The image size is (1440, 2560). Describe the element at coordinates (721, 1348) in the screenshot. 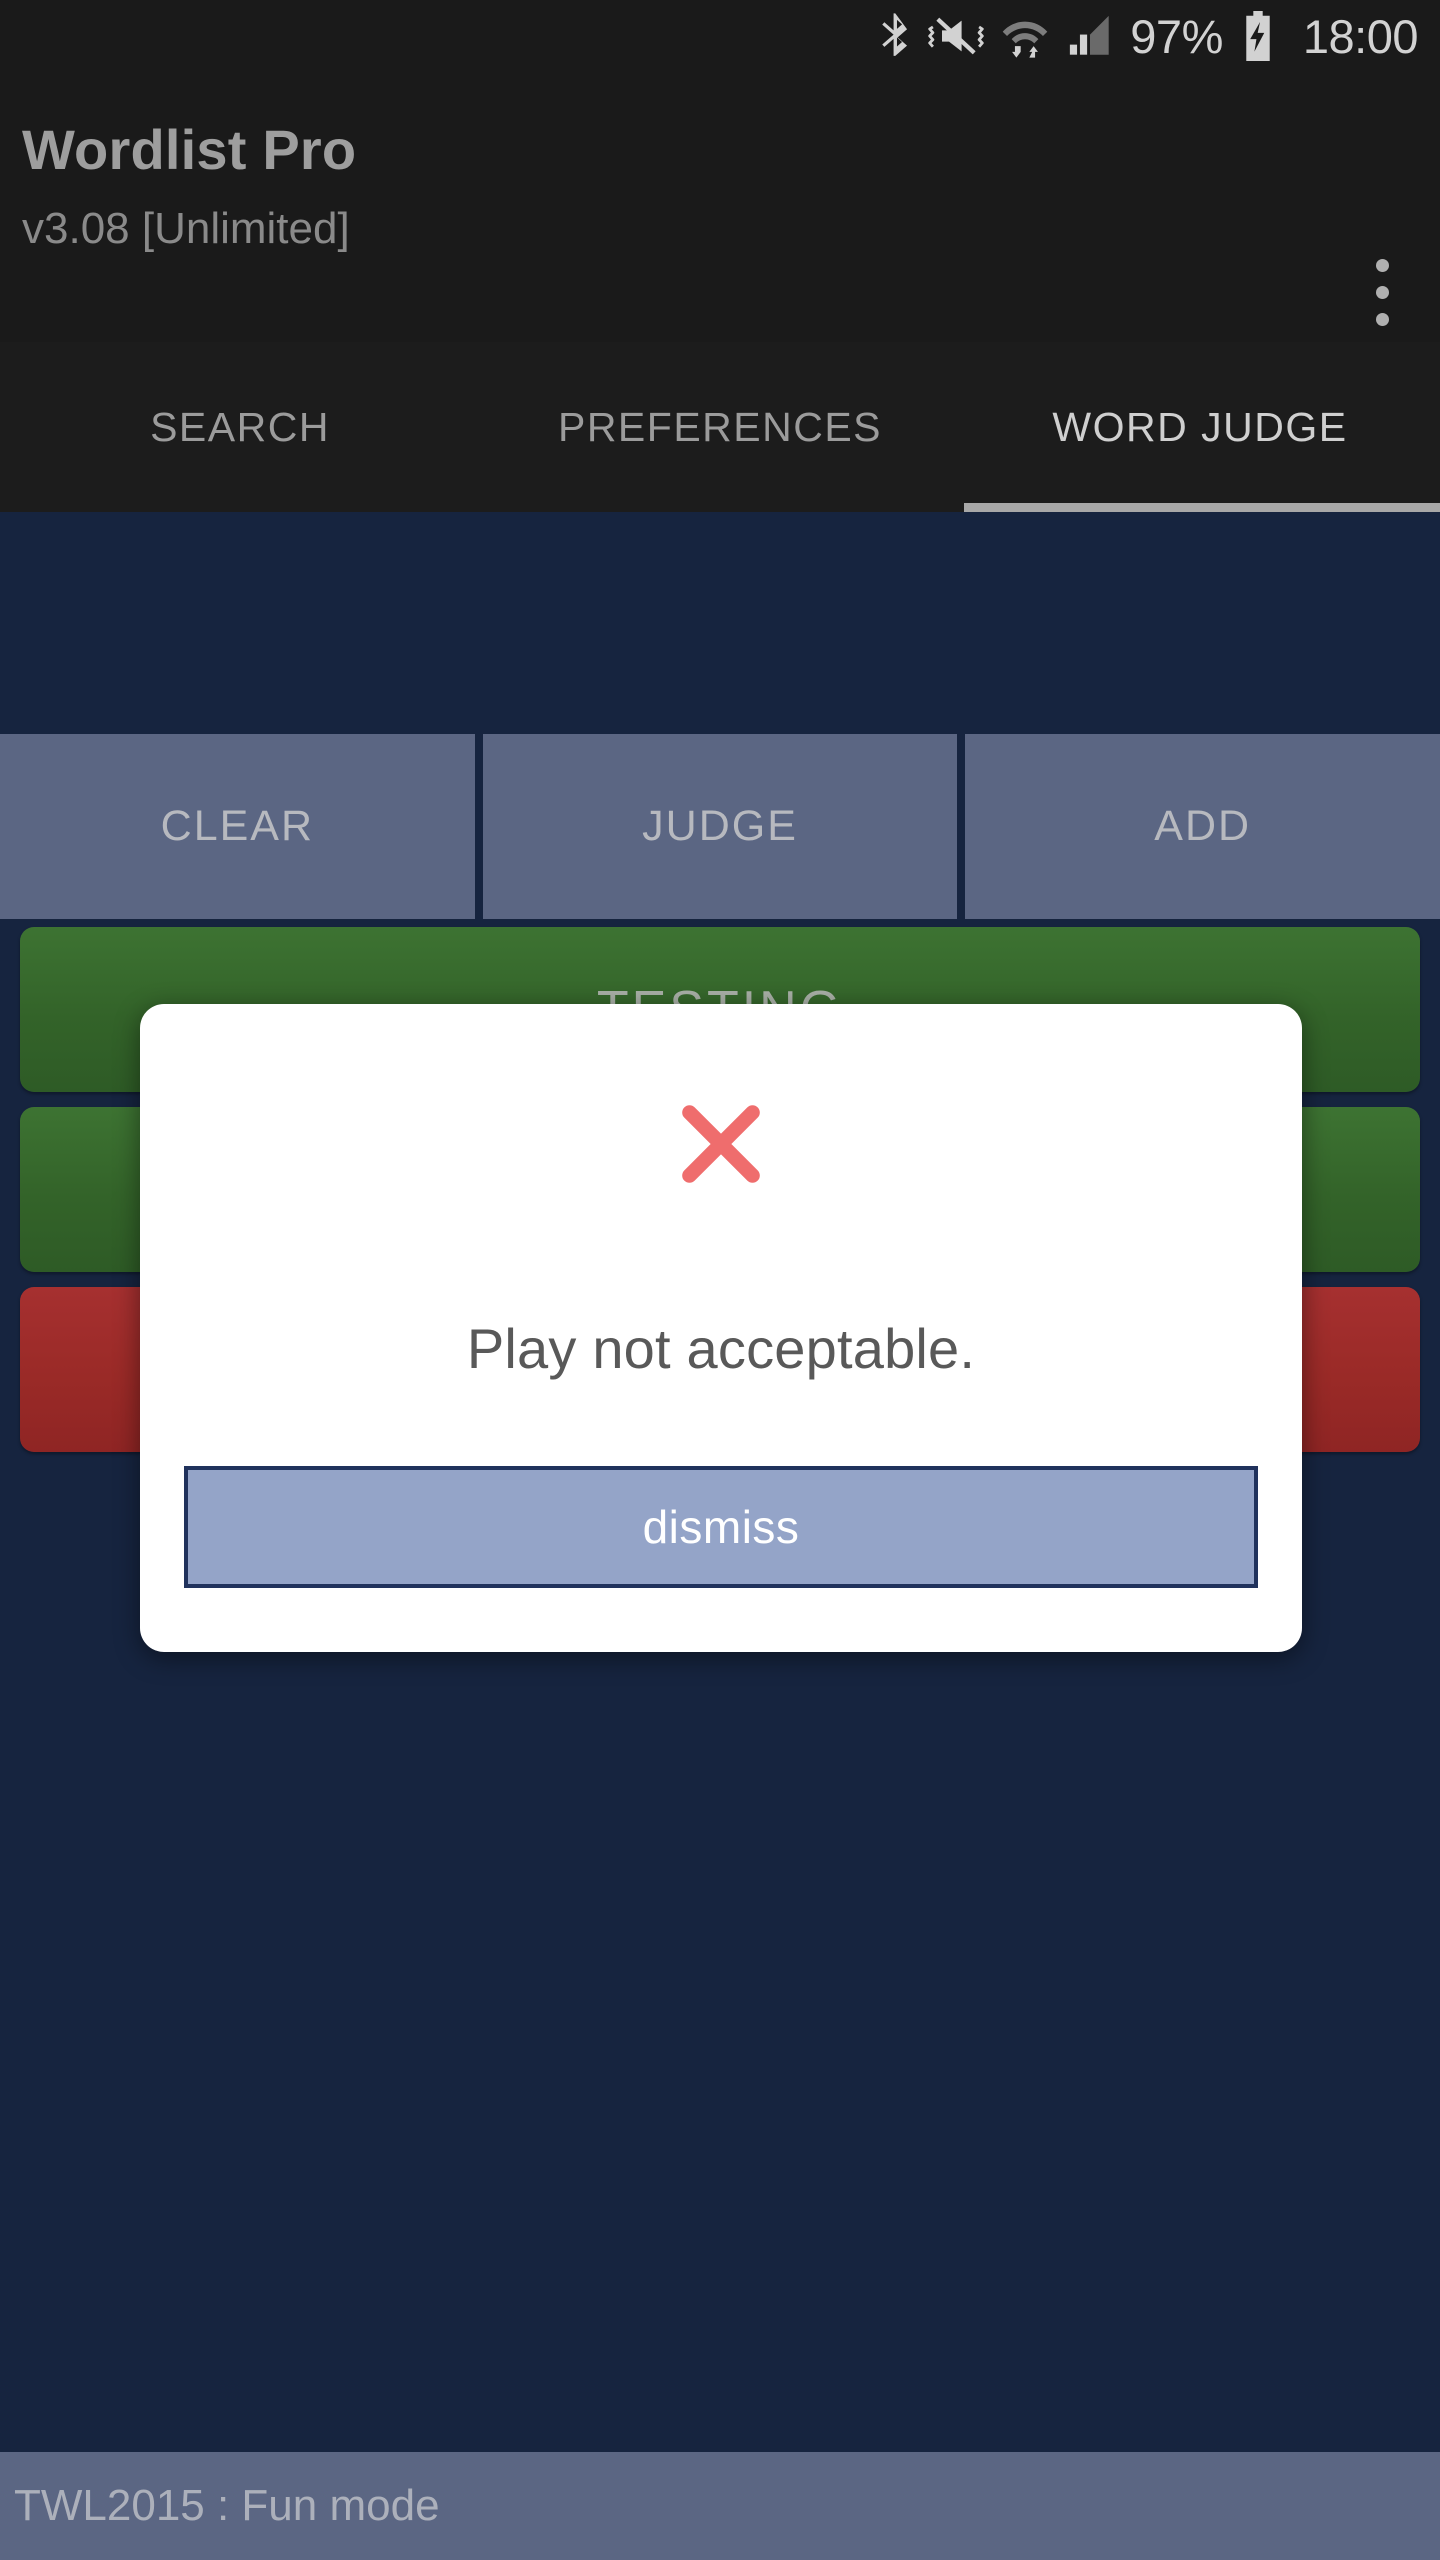

I see `dialog-message: Play not acceptable.` at that location.